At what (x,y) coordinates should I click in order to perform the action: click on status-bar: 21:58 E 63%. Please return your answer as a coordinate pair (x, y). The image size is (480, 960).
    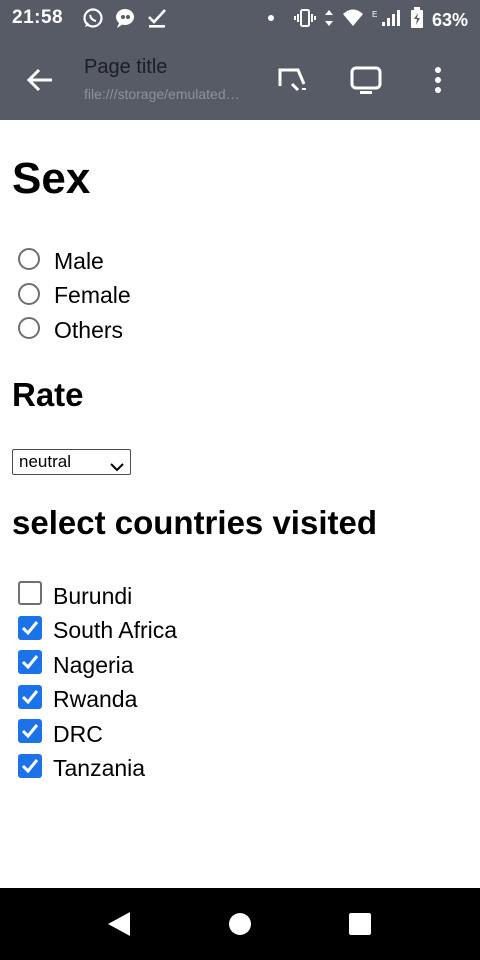
    Looking at the image, I should click on (240, 19).